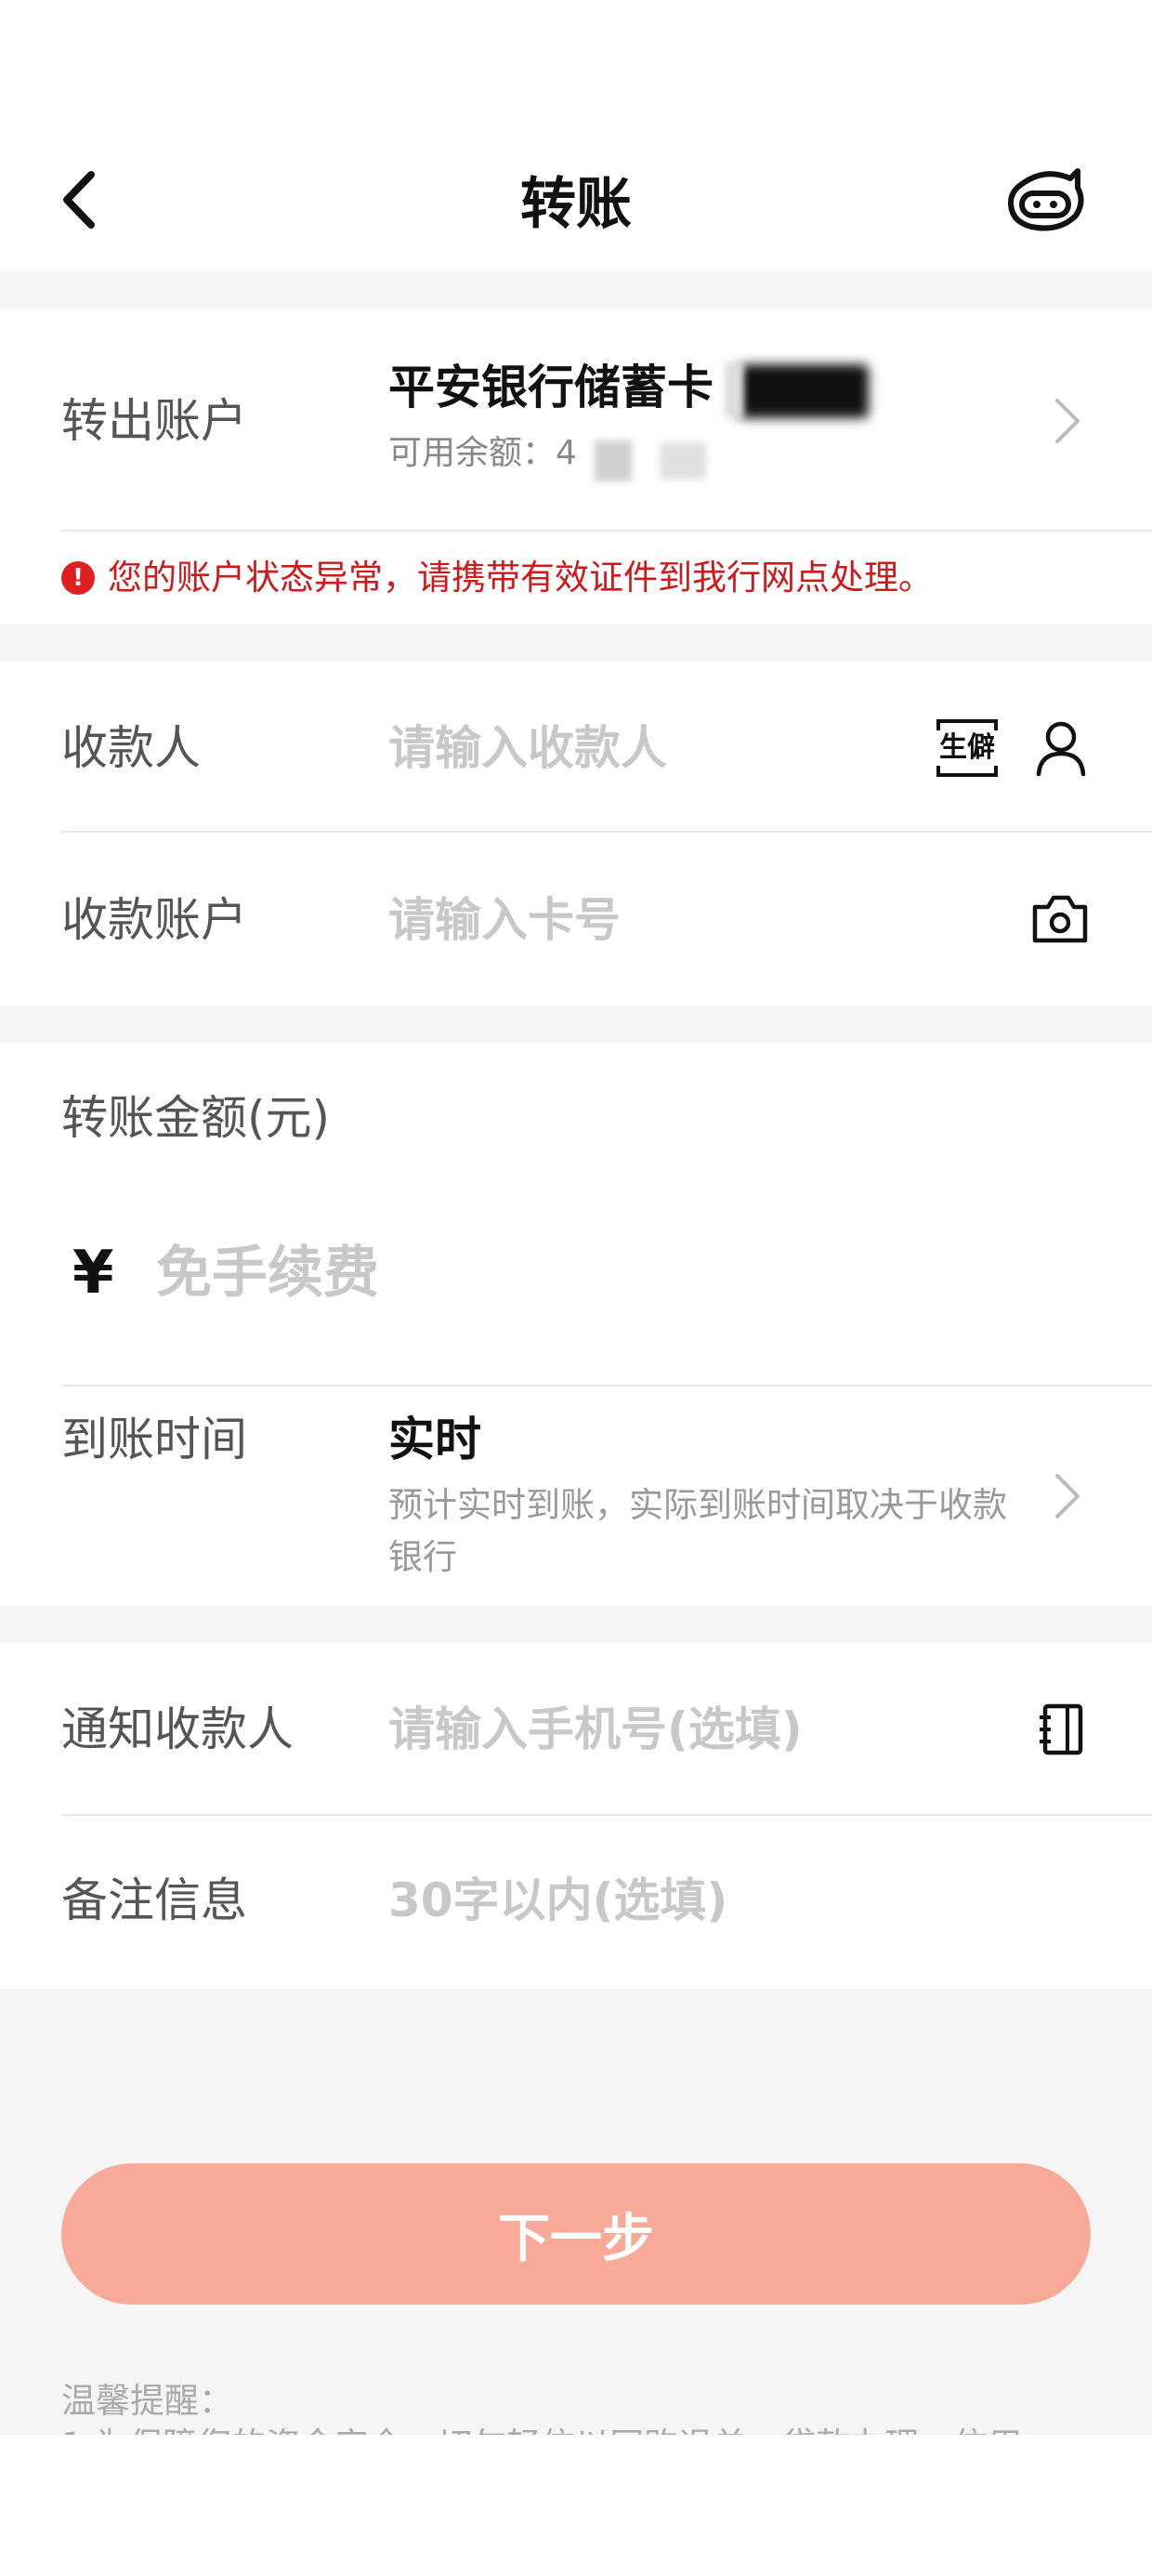 Image resolution: width=1152 pixels, height=2576 pixels. I want to click on tips-text: 1.为保障您的资金安全，切勿轻信以网购退单、贷款办理、信用, so click(581, 2428).